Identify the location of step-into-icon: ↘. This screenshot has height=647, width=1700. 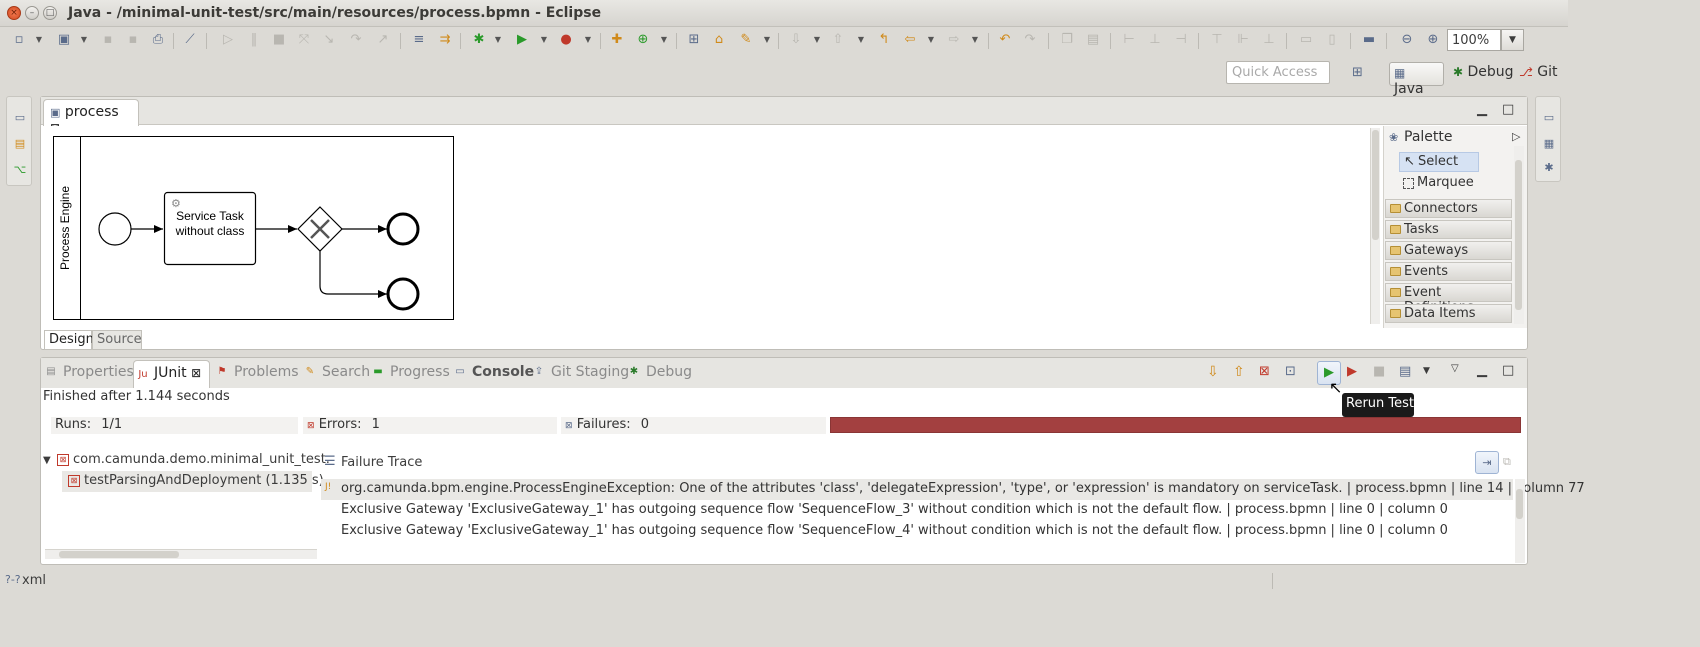
(329, 40).